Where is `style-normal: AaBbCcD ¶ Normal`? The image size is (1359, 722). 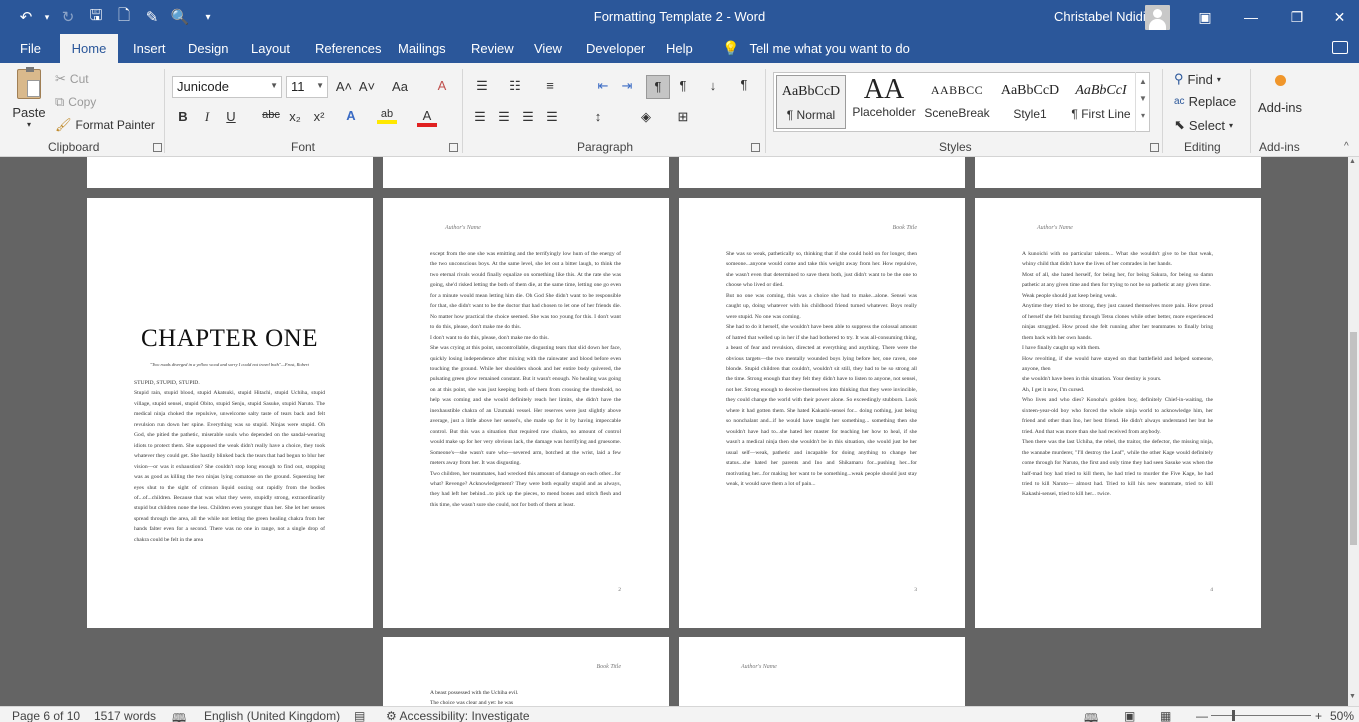
style-normal: AaBbCcD ¶ Normal is located at coordinates (811, 102).